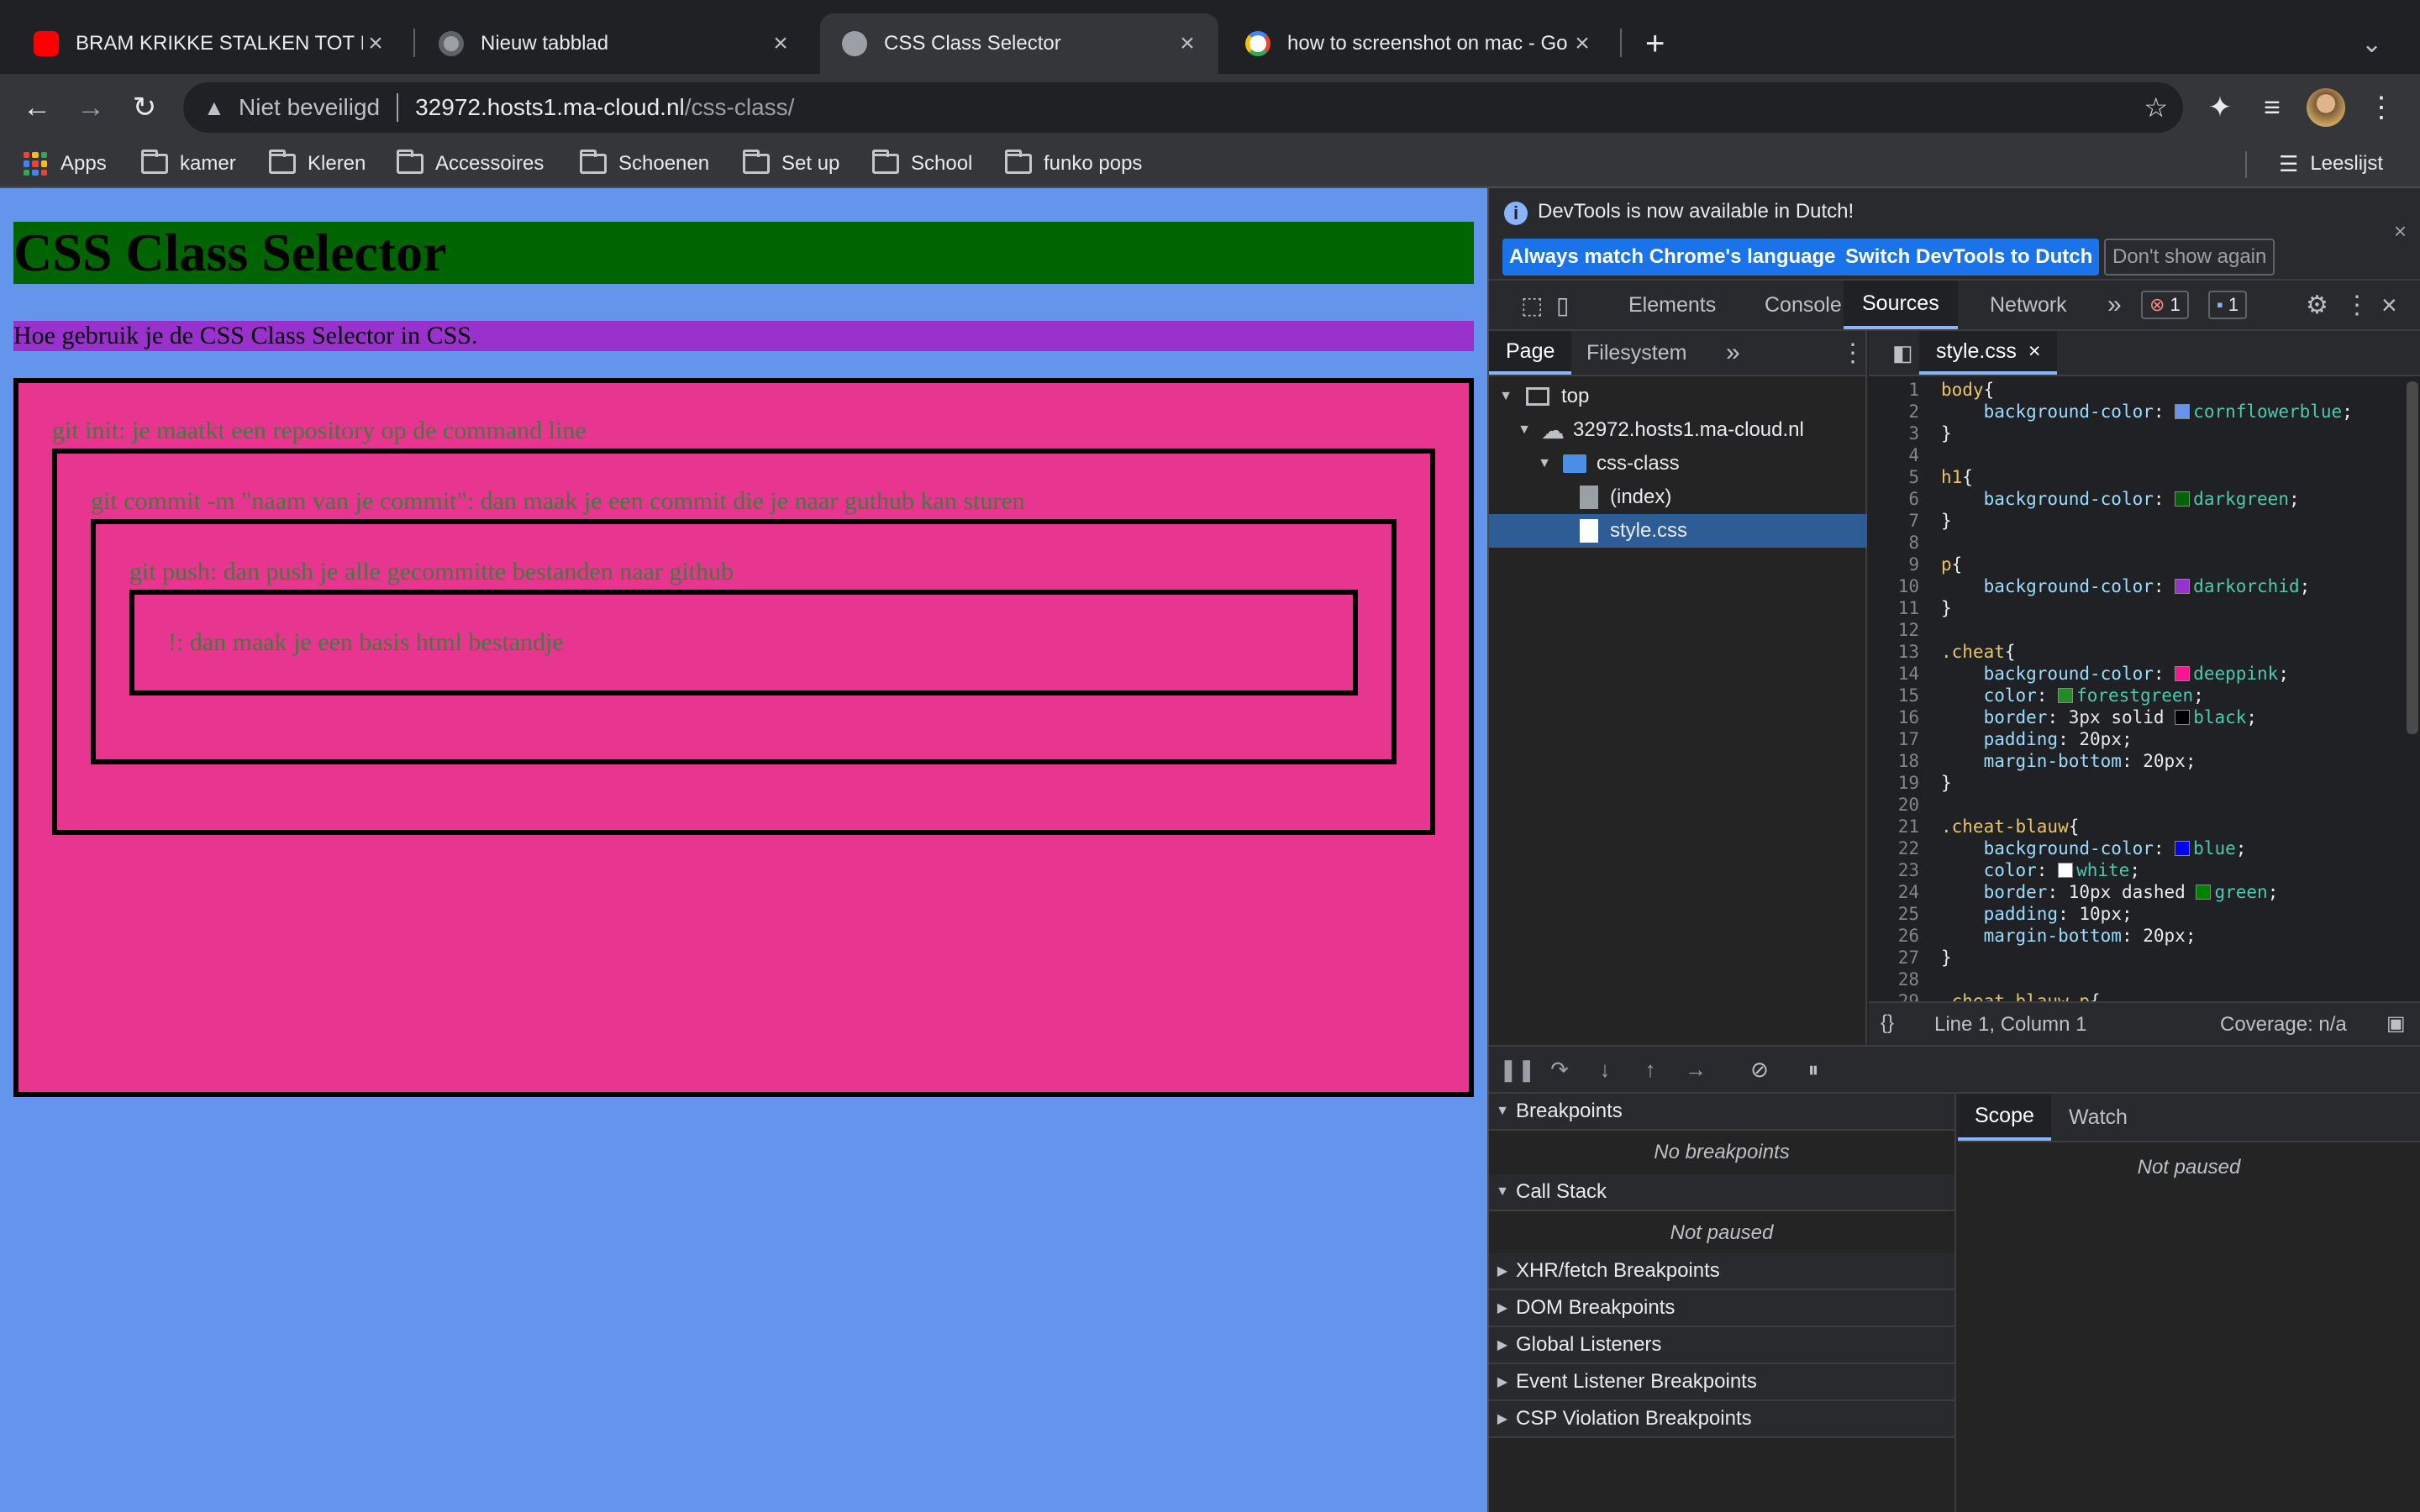 Image resolution: width=2420 pixels, height=1512 pixels. What do you see at coordinates (1517, 1070) in the screenshot?
I see `pause-icon: ❚❚` at bounding box center [1517, 1070].